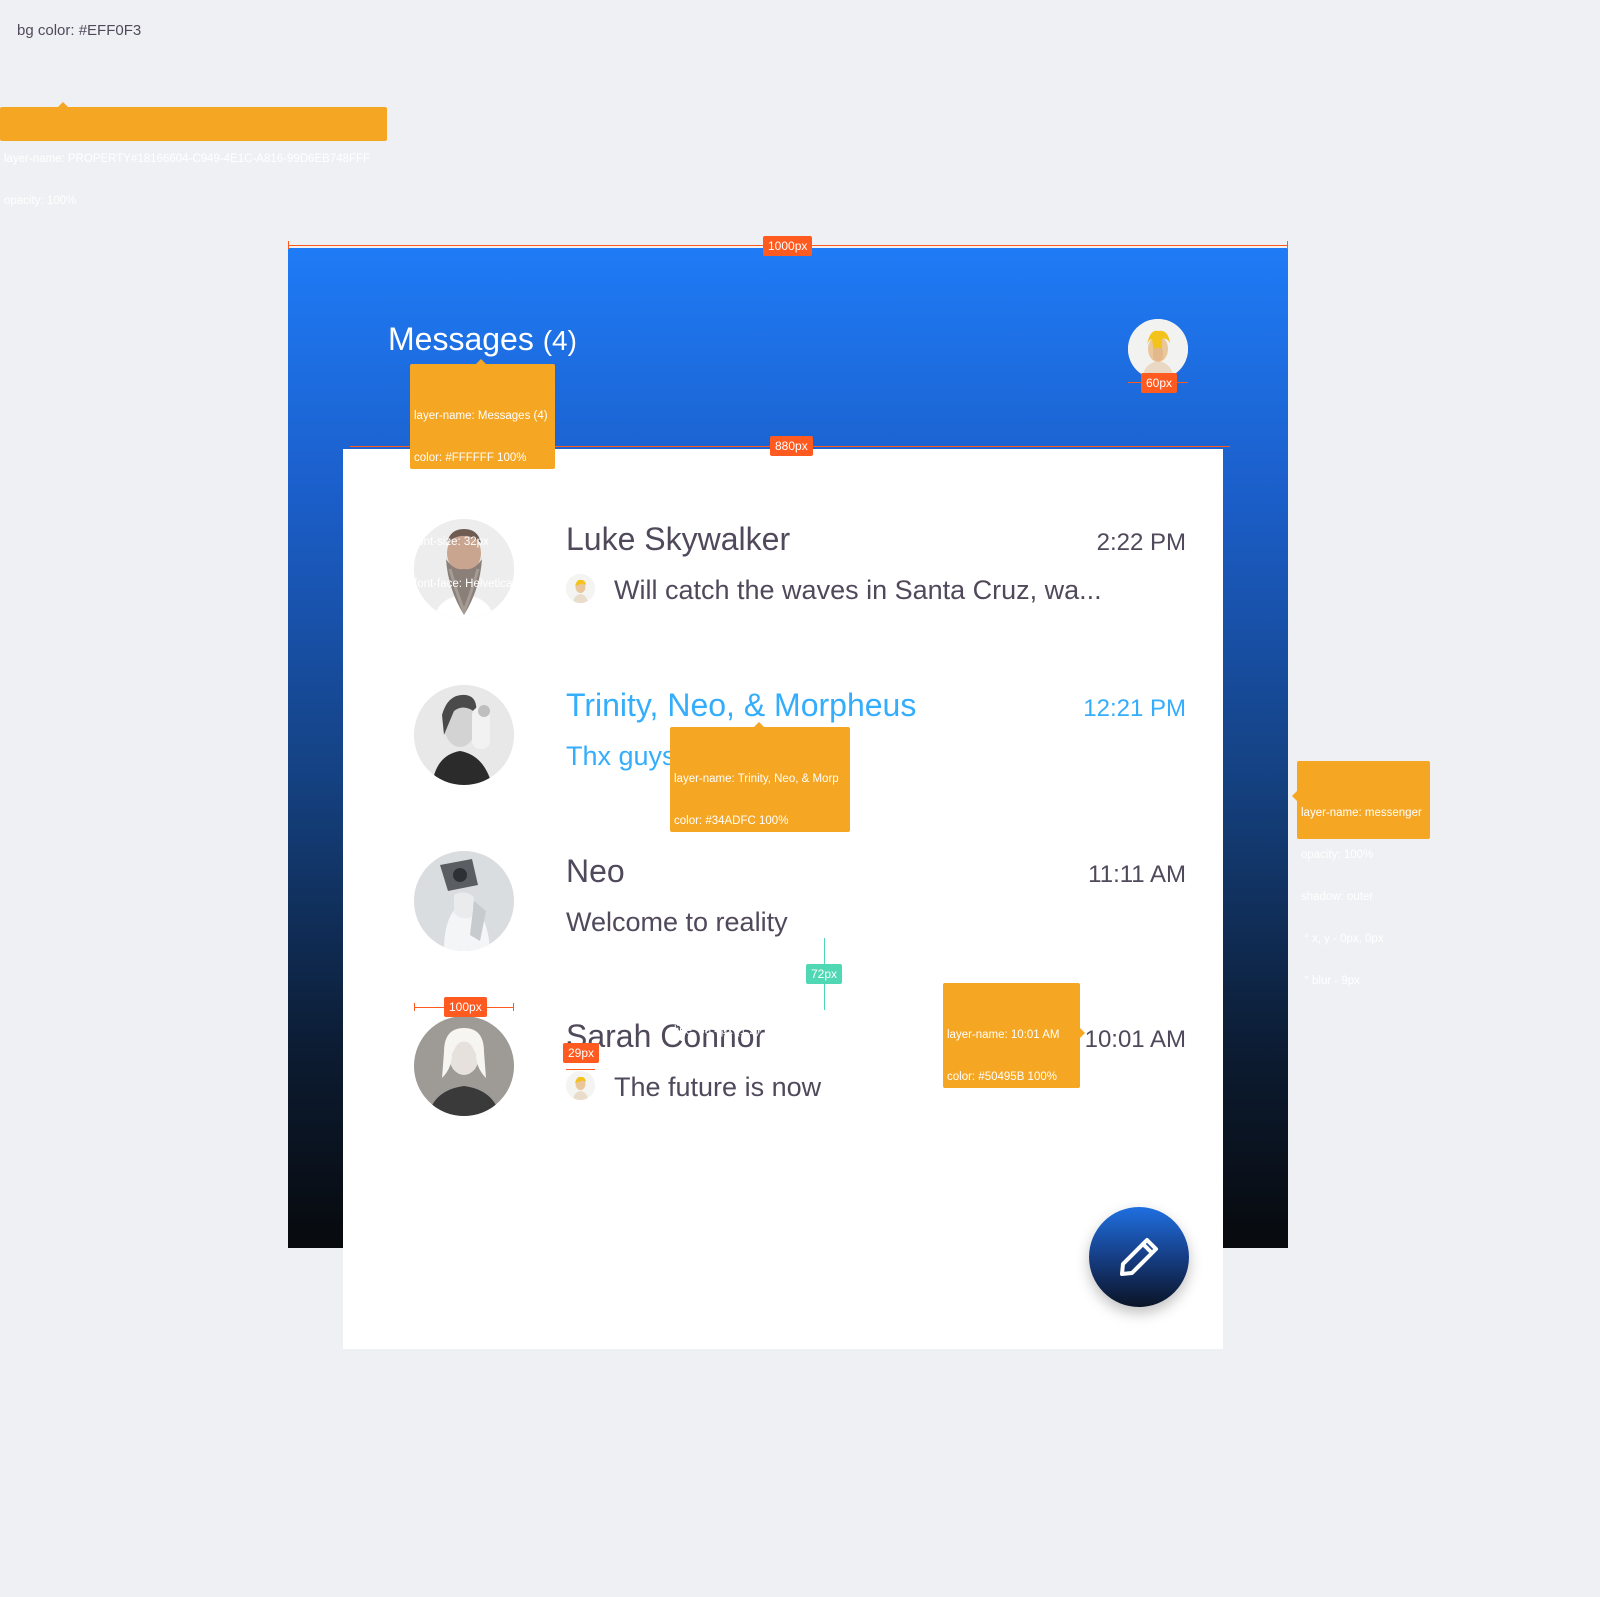  What do you see at coordinates (1337, 897) in the screenshot?
I see `spec-line: shadow: outer` at bounding box center [1337, 897].